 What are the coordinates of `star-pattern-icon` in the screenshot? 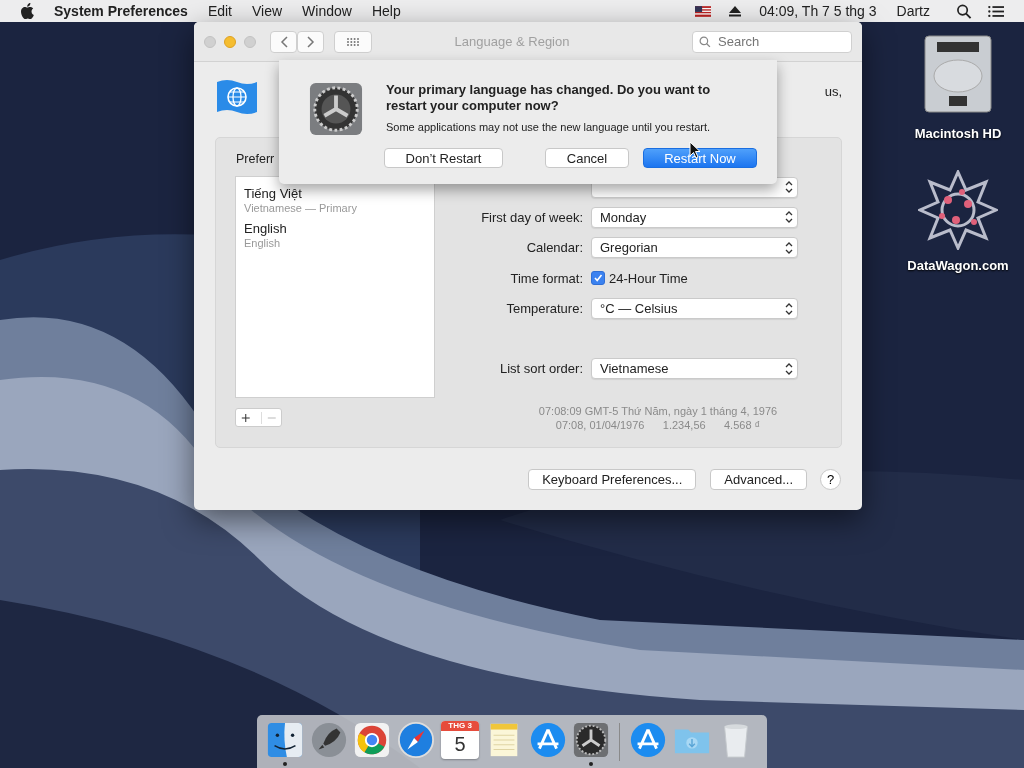 It's located at (958, 210).